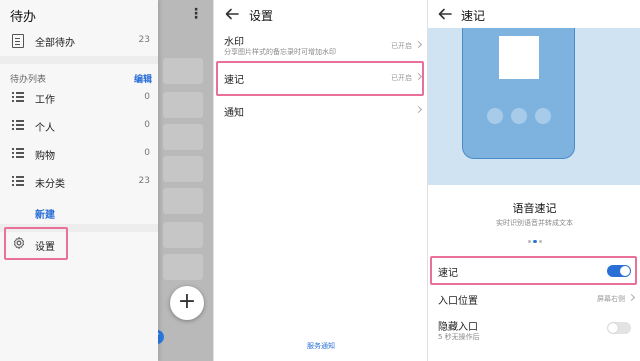 This screenshot has height=361, width=640. I want to click on all-todos-label: 全部待办, so click(55, 43).